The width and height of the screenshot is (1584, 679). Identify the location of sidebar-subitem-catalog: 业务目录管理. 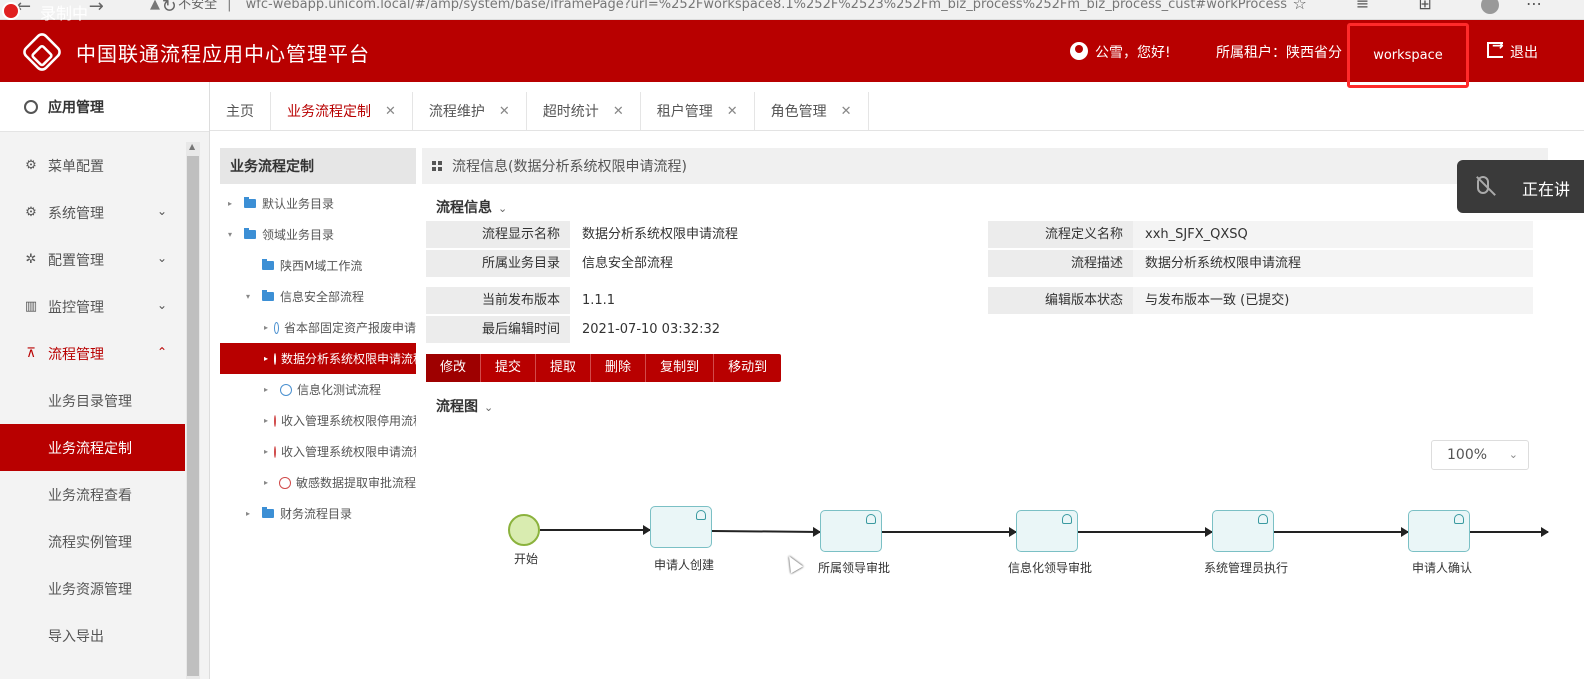
(92, 400).